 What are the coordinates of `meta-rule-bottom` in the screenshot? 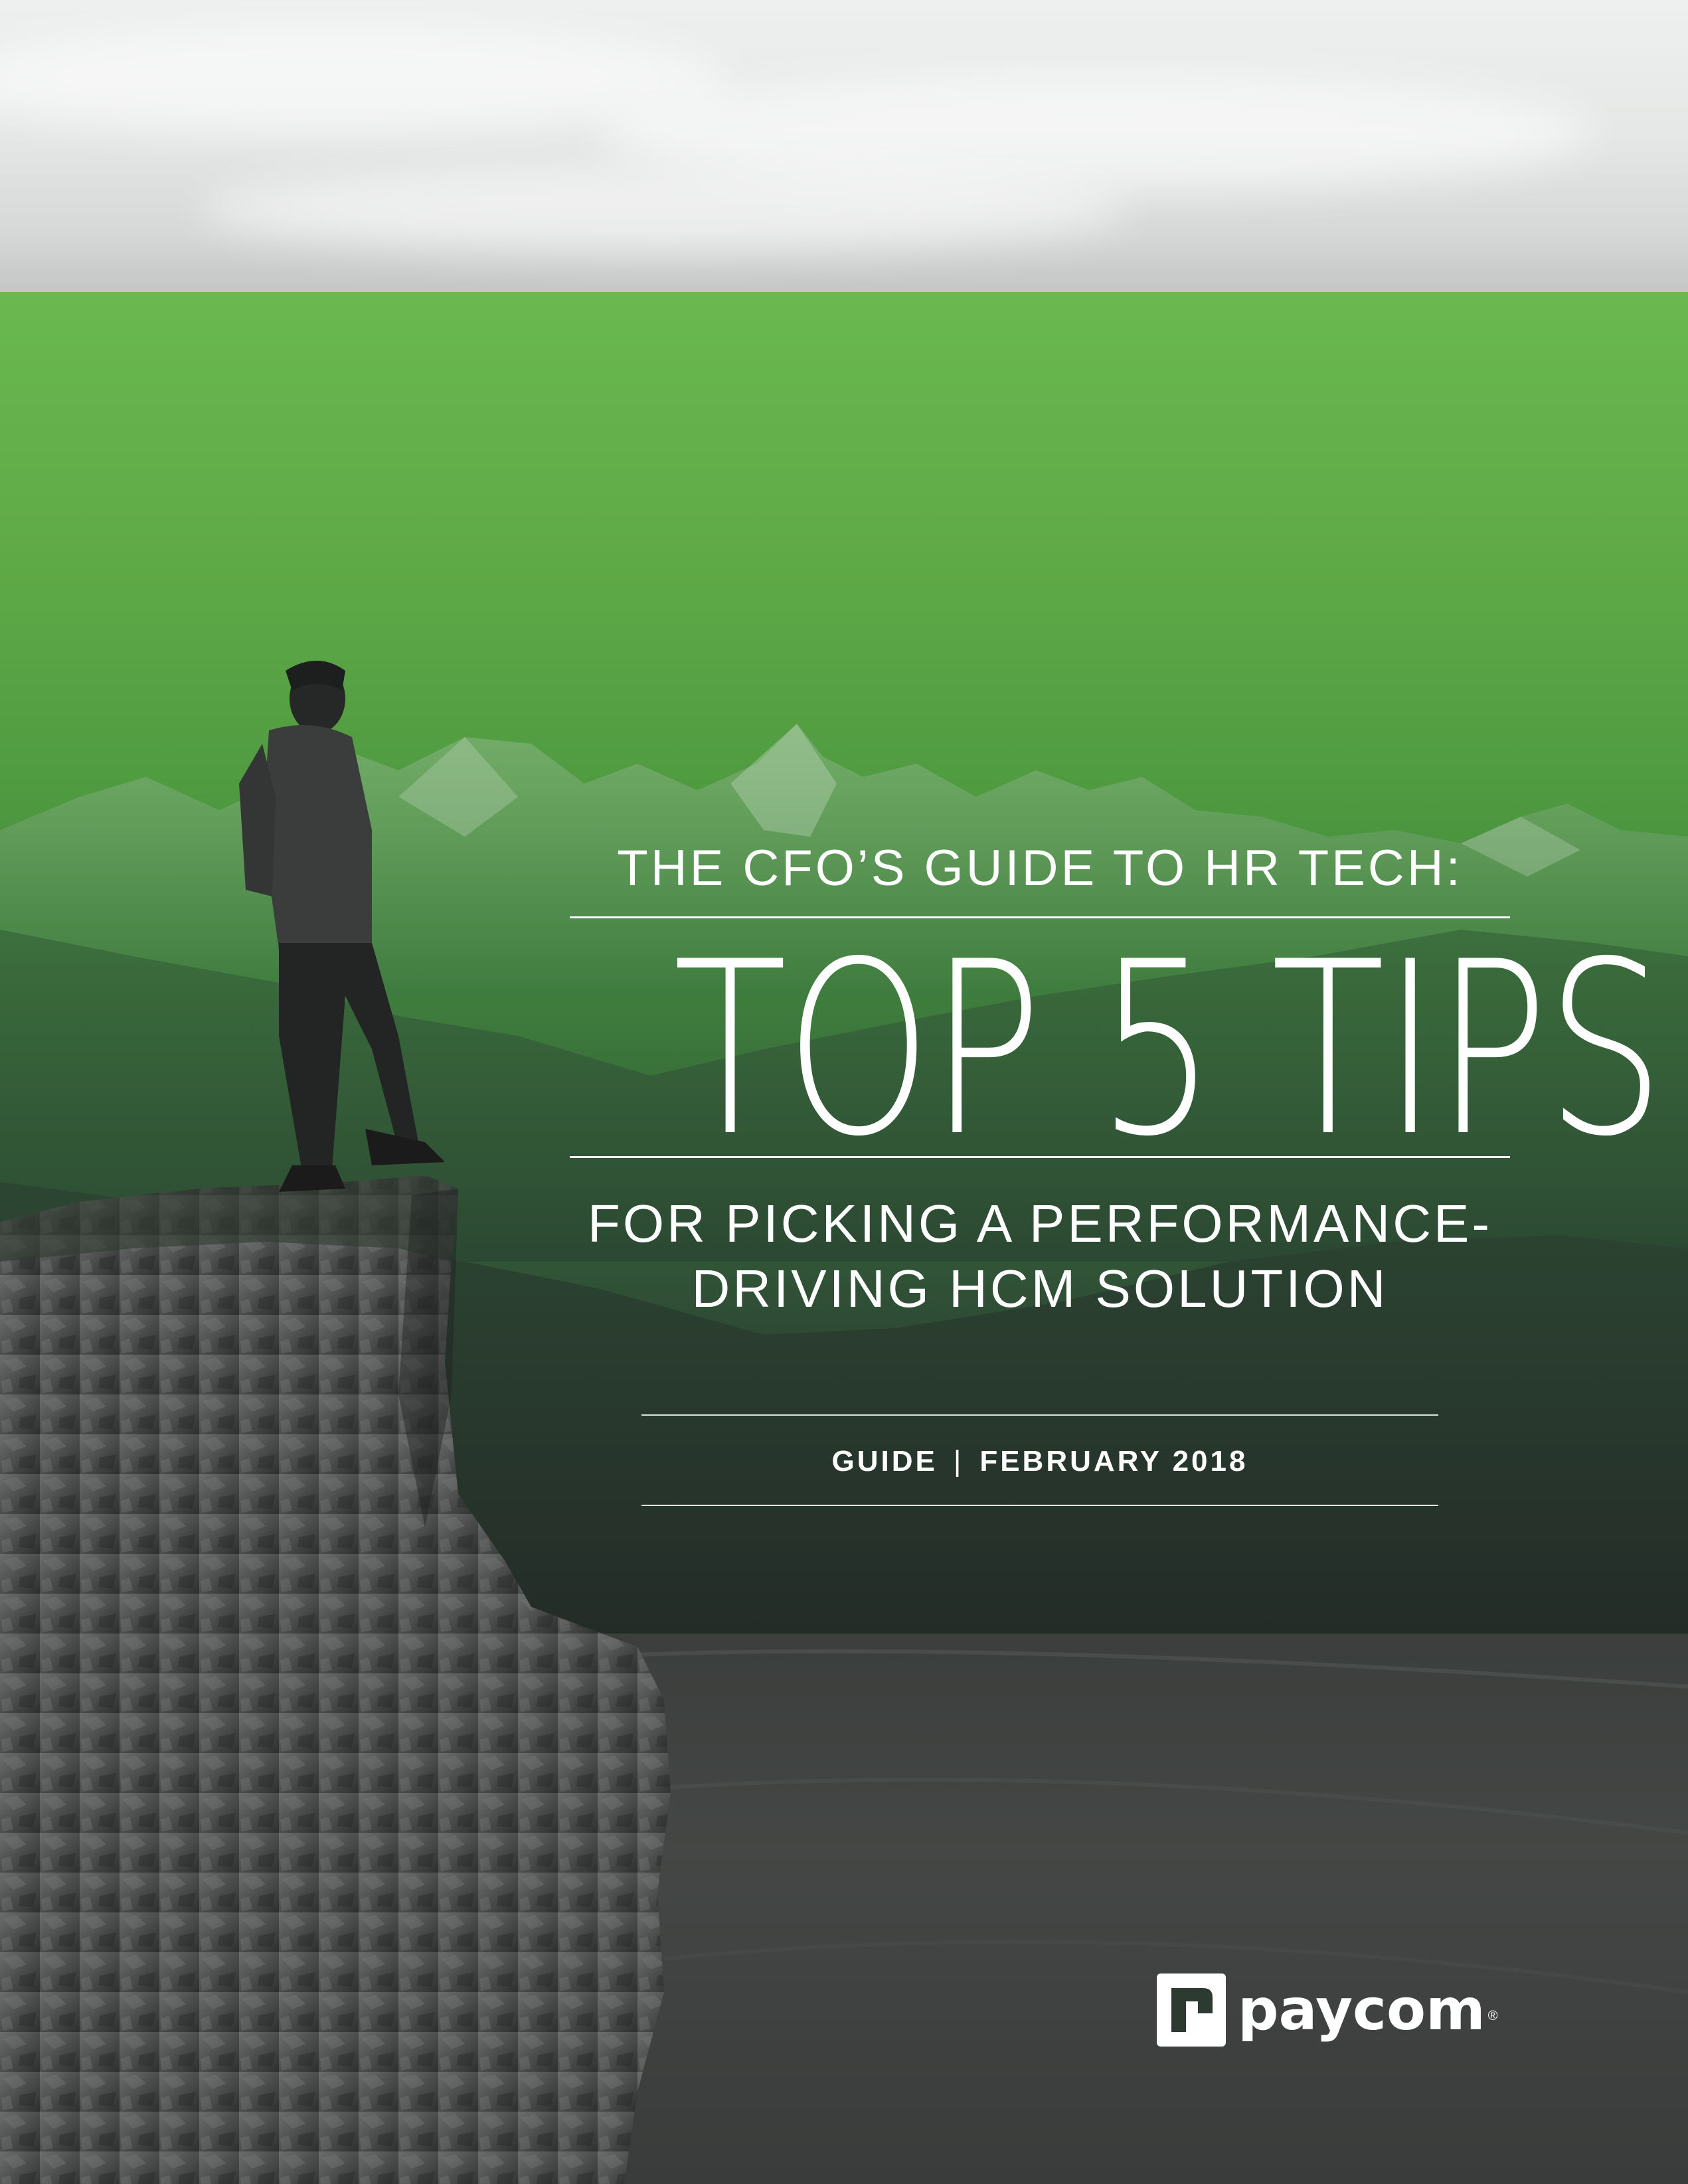 It's located at (1039, 1506).